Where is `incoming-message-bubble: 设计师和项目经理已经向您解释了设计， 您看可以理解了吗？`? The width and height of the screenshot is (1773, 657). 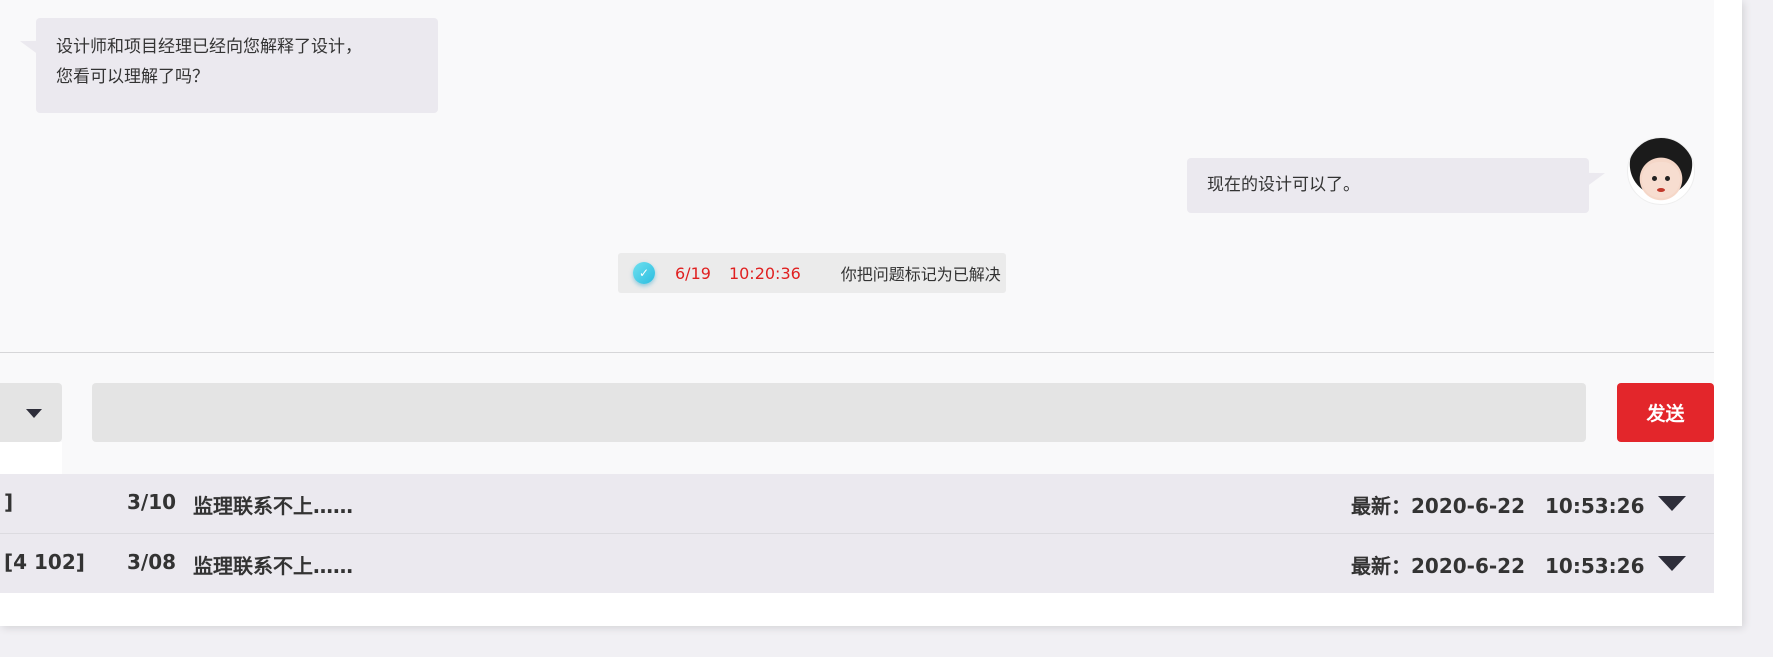 incoming-message-bubble: 设计师和项目经理已经向您解释了设计， 您看可以理解了吗？ is located at coordinates (237, 65).